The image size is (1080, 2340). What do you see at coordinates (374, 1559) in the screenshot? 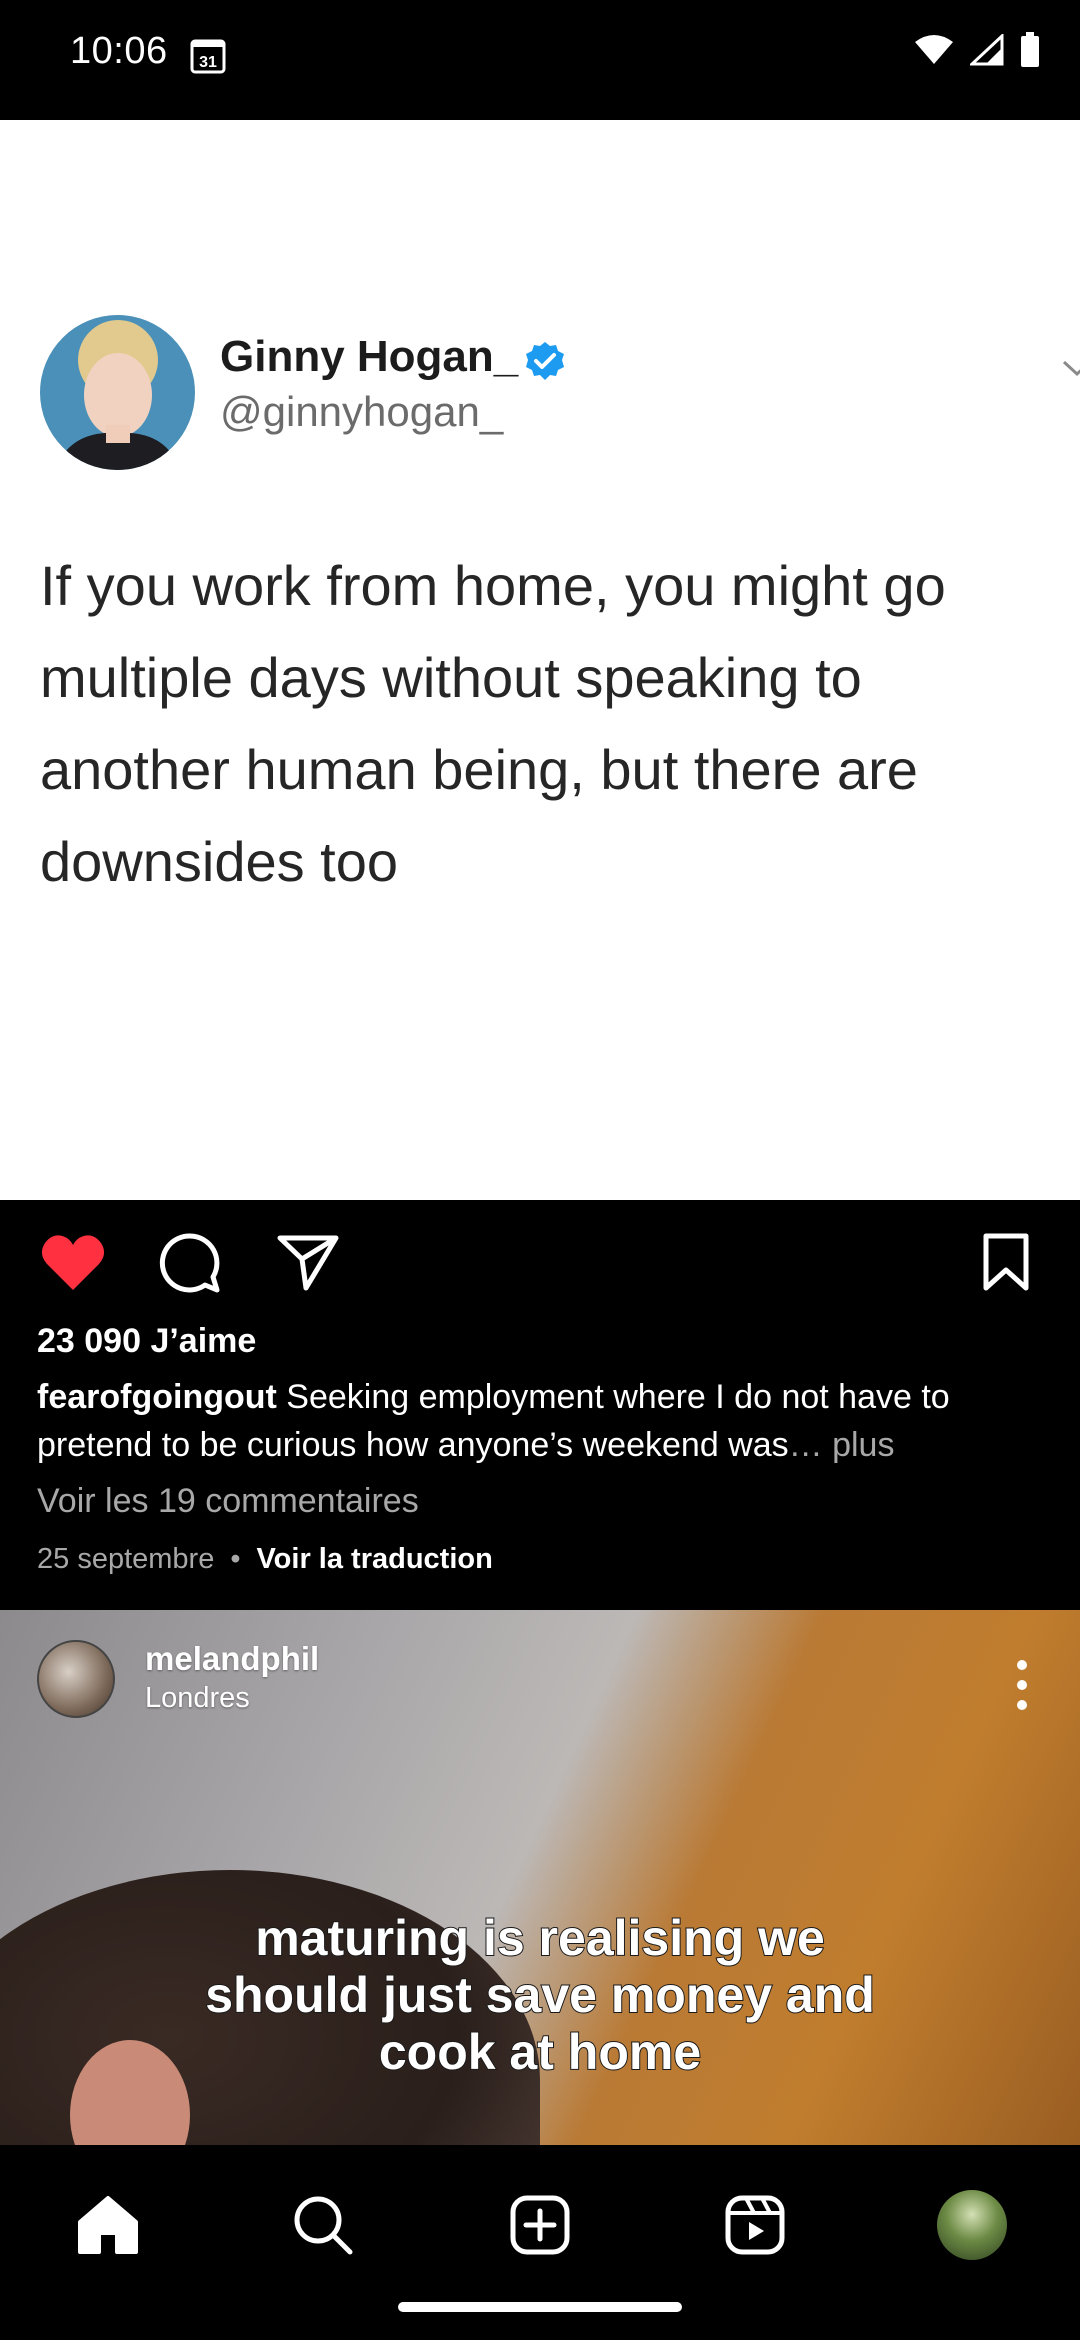
I see `translate-link: Voir la traduction` at bounding box center [374, 1559].